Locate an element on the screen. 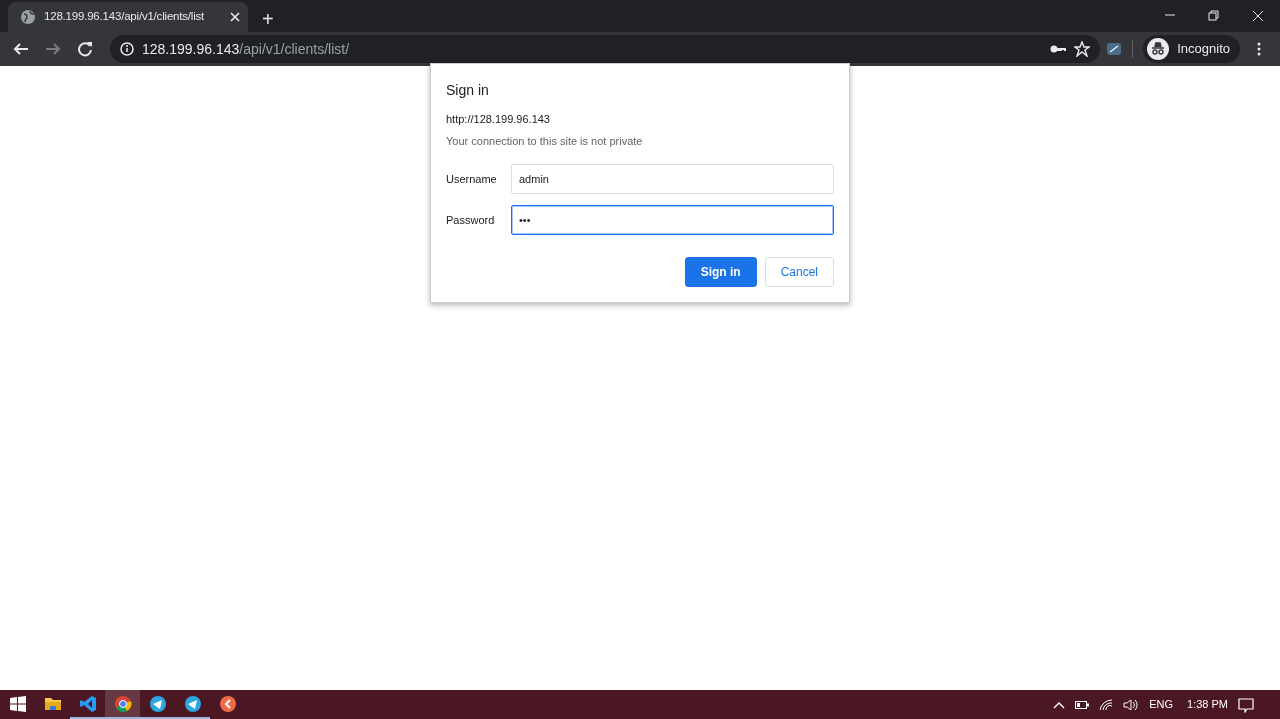  back-arrow-icon is located at coordinates (21, 49).